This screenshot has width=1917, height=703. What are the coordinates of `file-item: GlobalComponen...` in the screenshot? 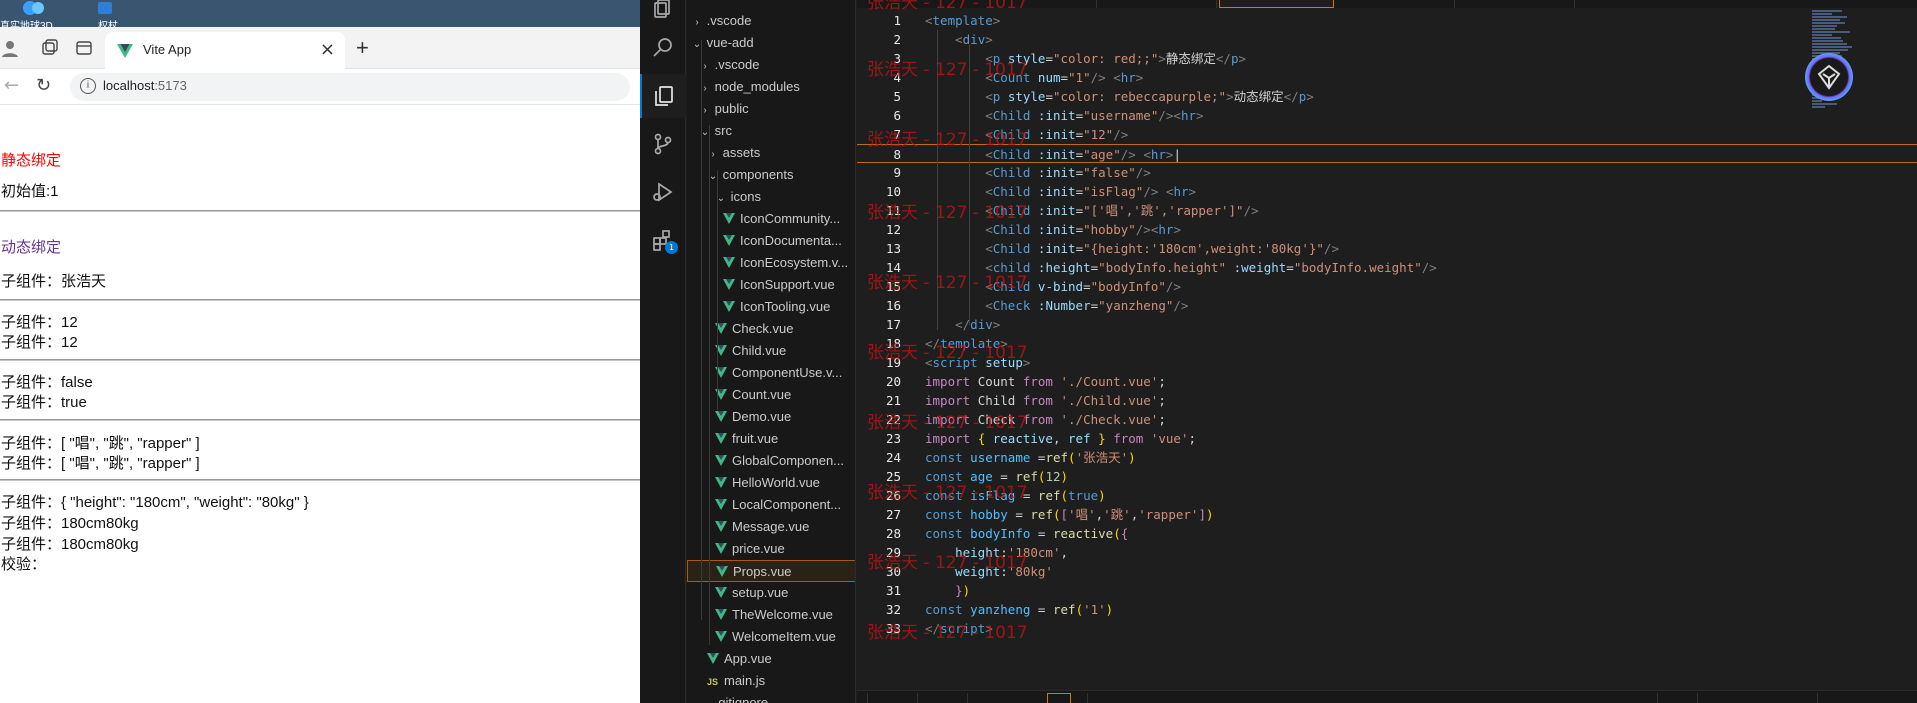 It's located at (771, 461).